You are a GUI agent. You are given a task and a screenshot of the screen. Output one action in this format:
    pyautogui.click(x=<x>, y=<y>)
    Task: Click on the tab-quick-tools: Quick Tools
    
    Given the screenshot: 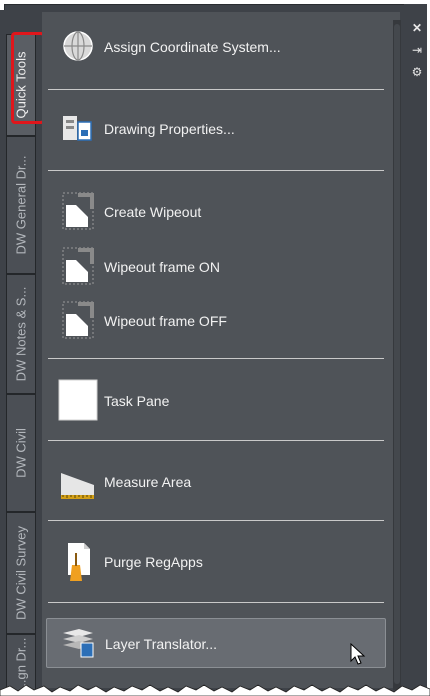 What is the action you would take?
    pyautogui.click(x=21, y=85)
    